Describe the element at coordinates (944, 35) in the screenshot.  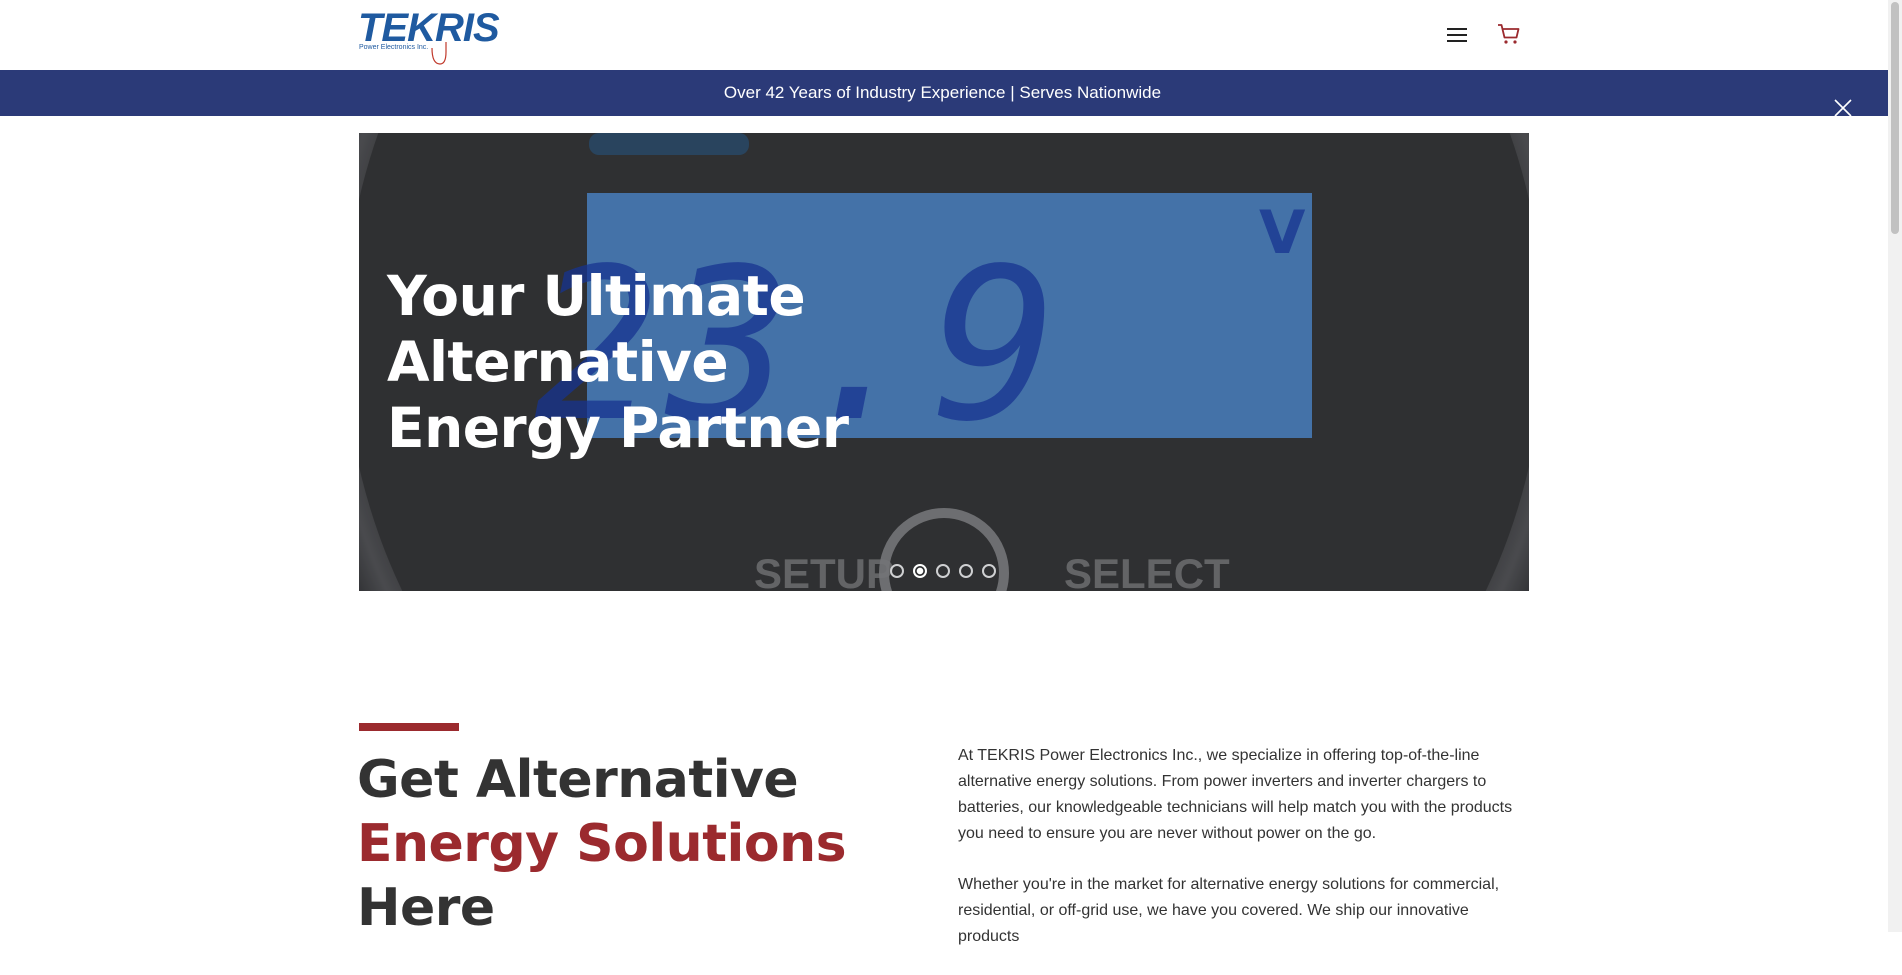
I see `site-header: TEKRIS Power Electronics Inc.` at that location.